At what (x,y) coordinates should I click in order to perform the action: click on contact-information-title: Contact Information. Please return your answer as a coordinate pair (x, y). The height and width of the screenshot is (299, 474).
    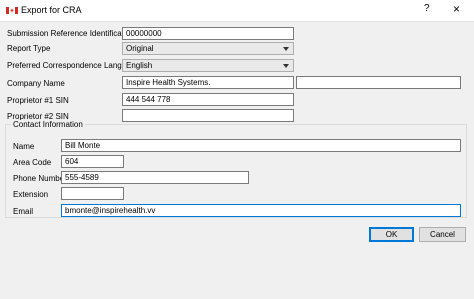
    Looking at the image, I should click on (48, 124).